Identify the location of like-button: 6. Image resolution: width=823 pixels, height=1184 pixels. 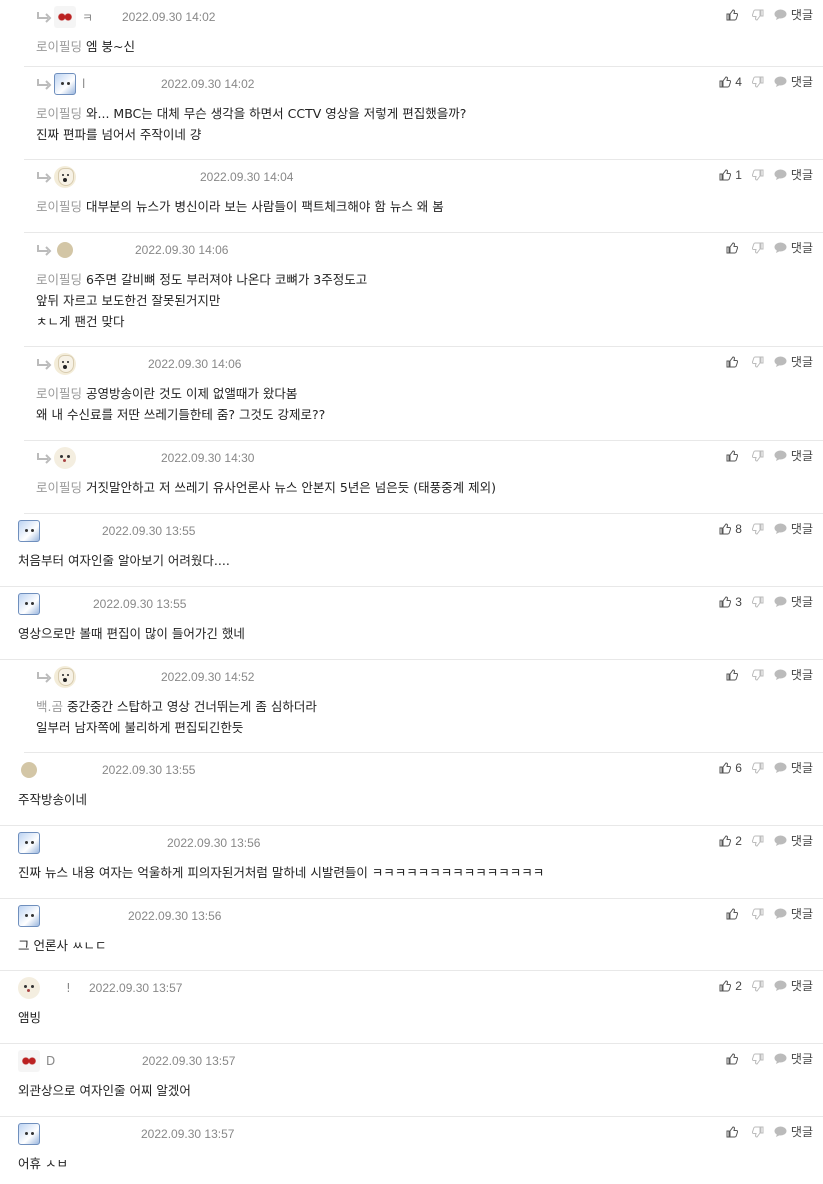
(730, 768).